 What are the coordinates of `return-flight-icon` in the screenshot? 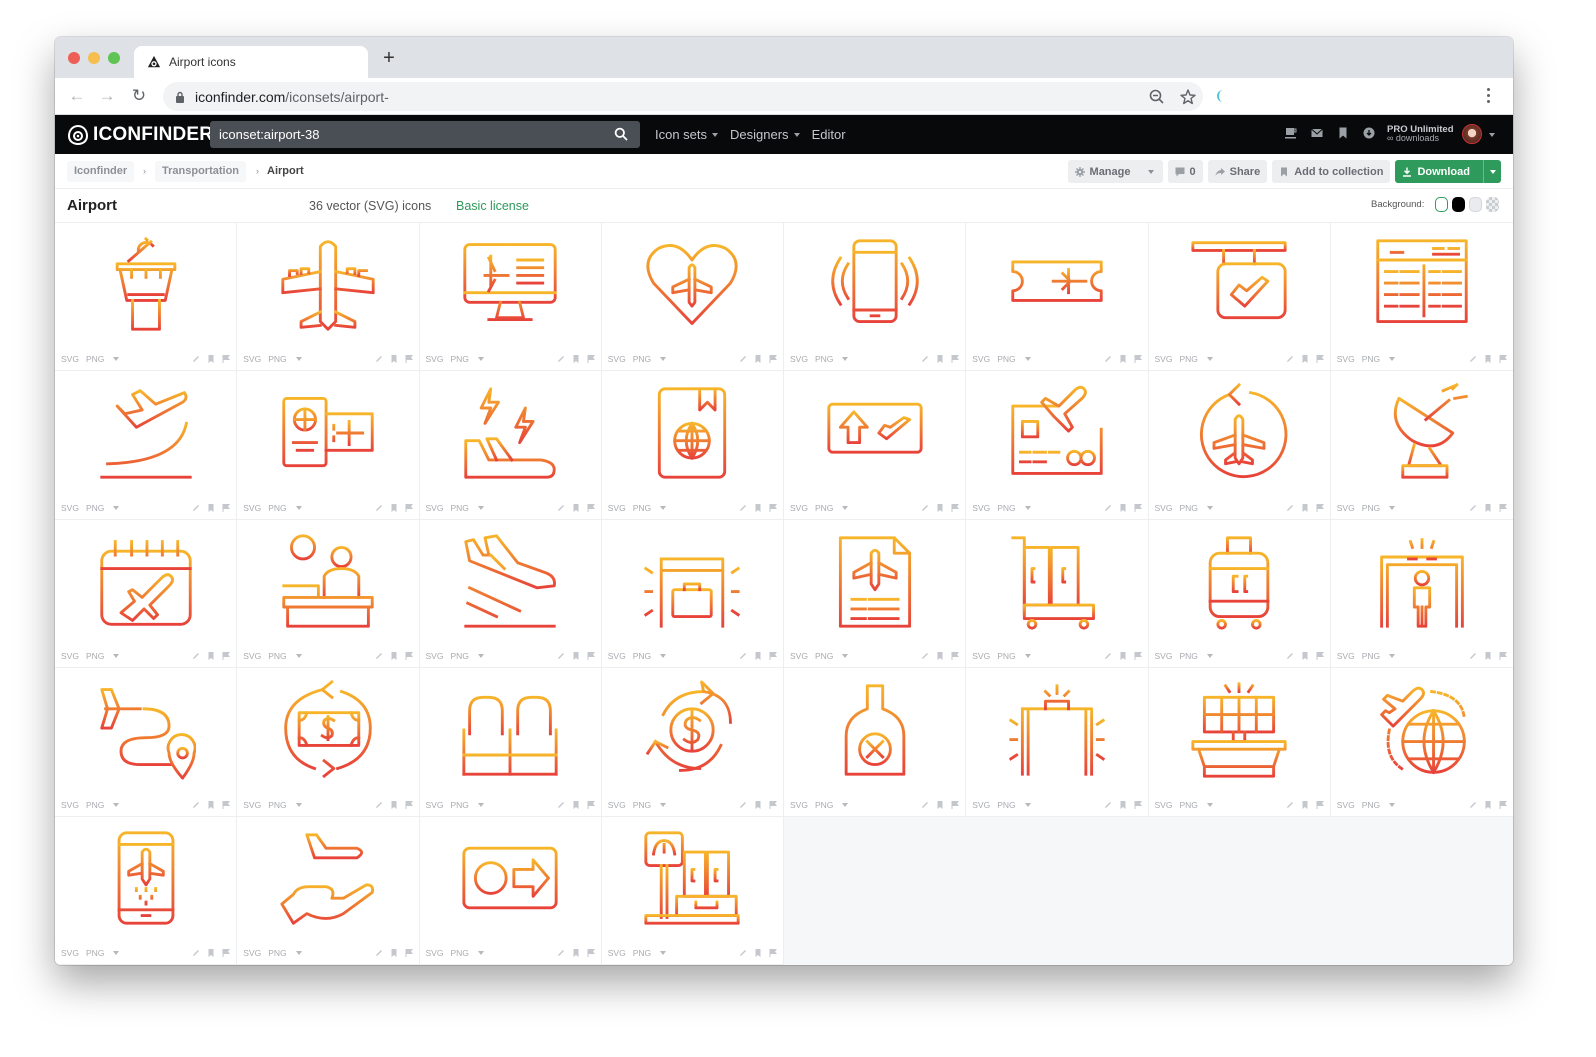 It's located at (1239, 433).